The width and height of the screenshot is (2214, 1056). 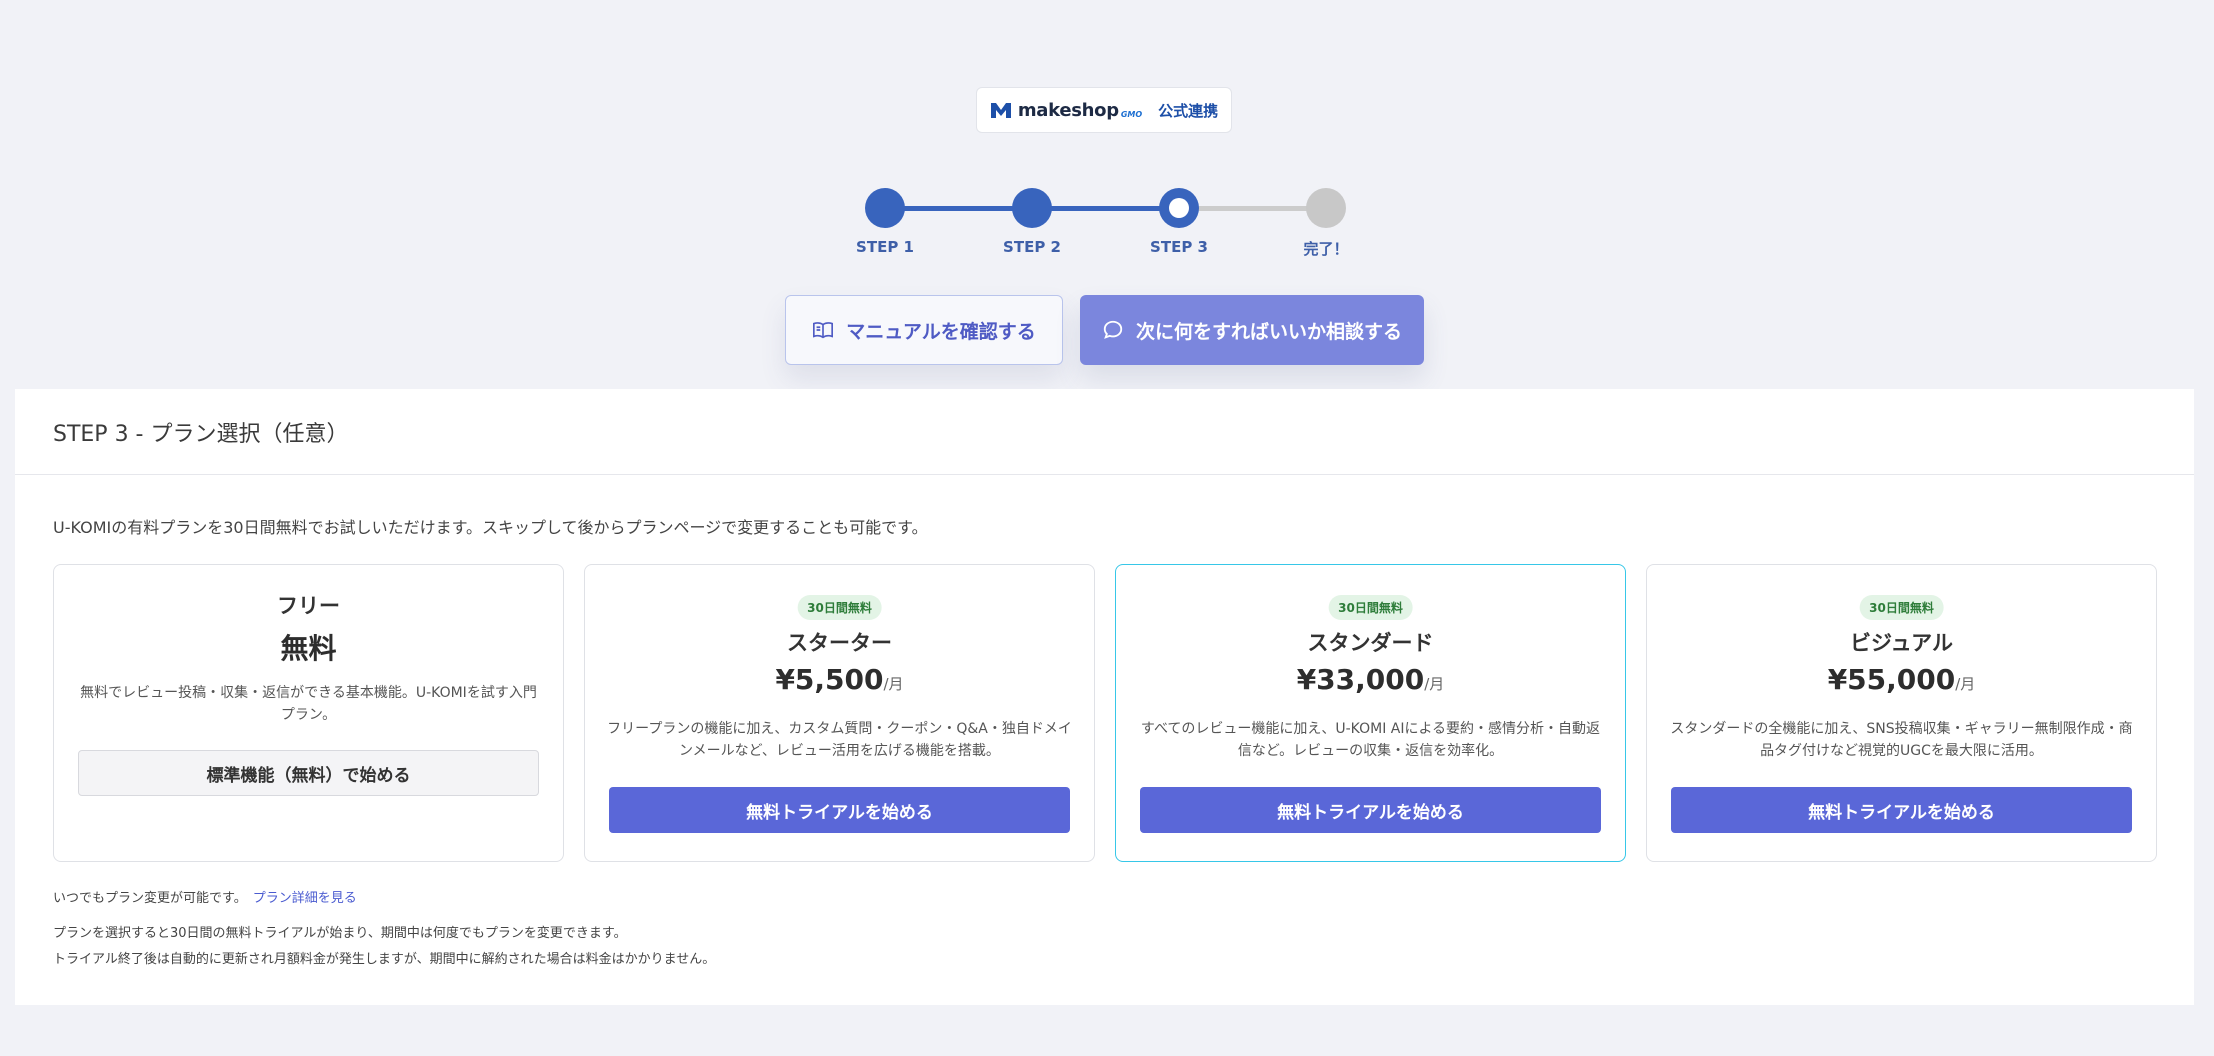 I want to click on plan-price-amount: ¥5,500, so click(x=829, y=679).